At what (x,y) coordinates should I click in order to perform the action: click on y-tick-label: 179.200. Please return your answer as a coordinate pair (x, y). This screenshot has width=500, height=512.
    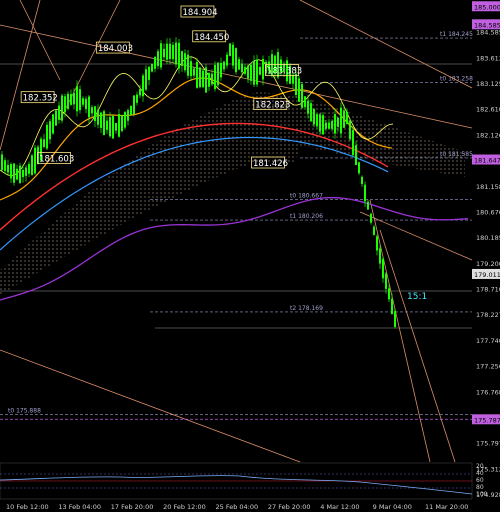
    Looking at the image, I should click on (488, 264).